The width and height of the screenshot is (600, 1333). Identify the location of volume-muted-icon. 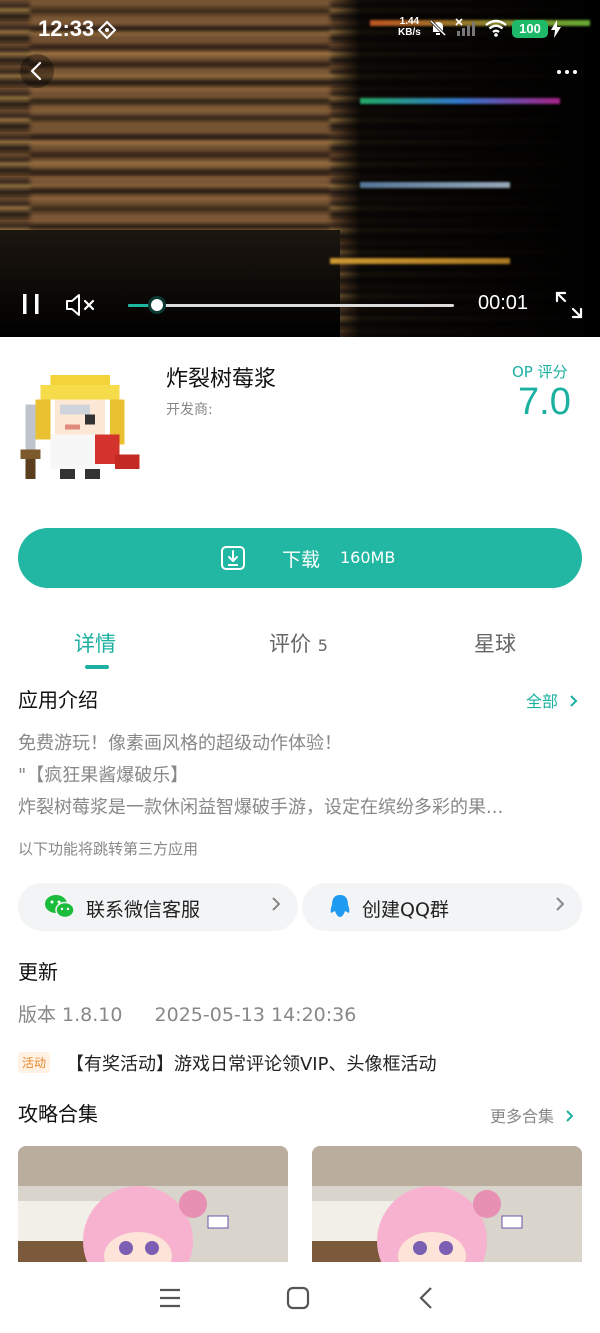
(80, 305).